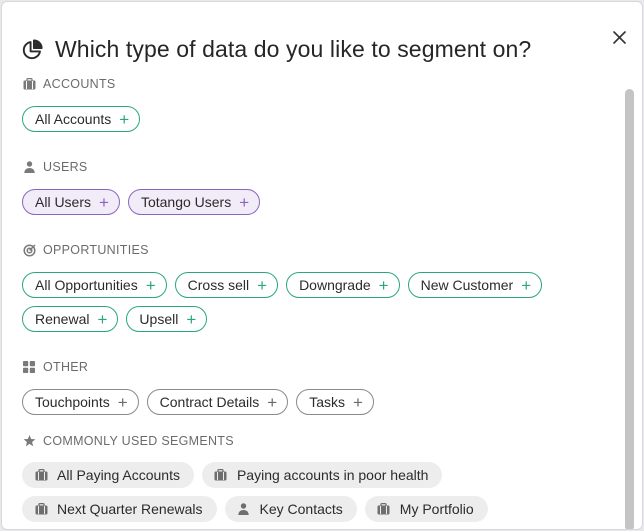  What do you see at coordinates (436, 509) in the screenshot?
I see `segment-label: My Portfolio` at bounding box center [436, 509].